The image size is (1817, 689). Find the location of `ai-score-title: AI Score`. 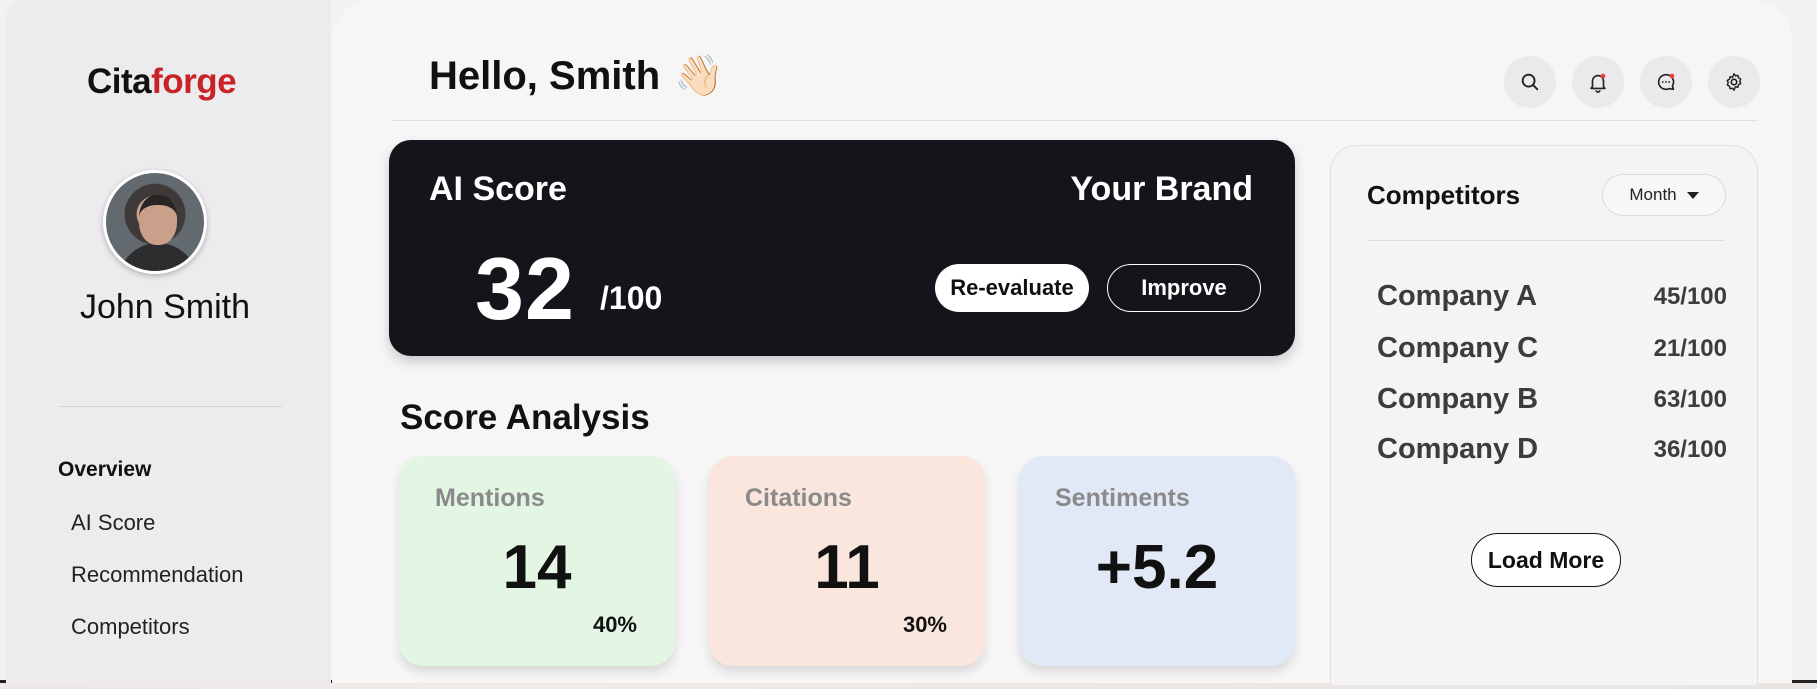

ai-score-title: AI Score is located at coordinates (498, 189).